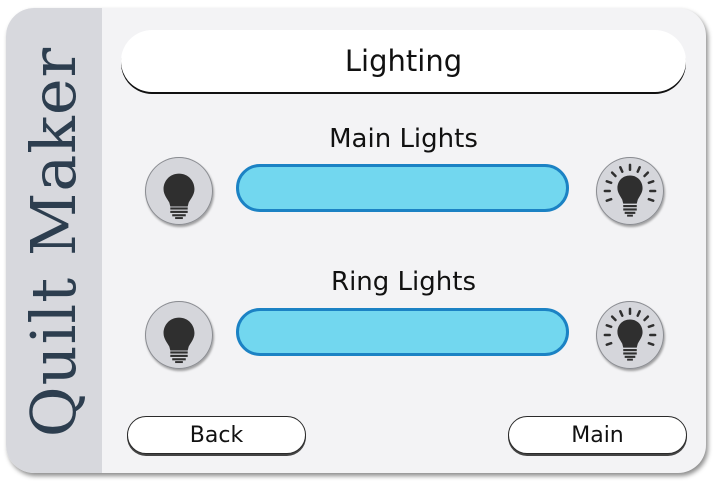  I want to click on brand-strip: Quilt Maker, so click(54, 240).